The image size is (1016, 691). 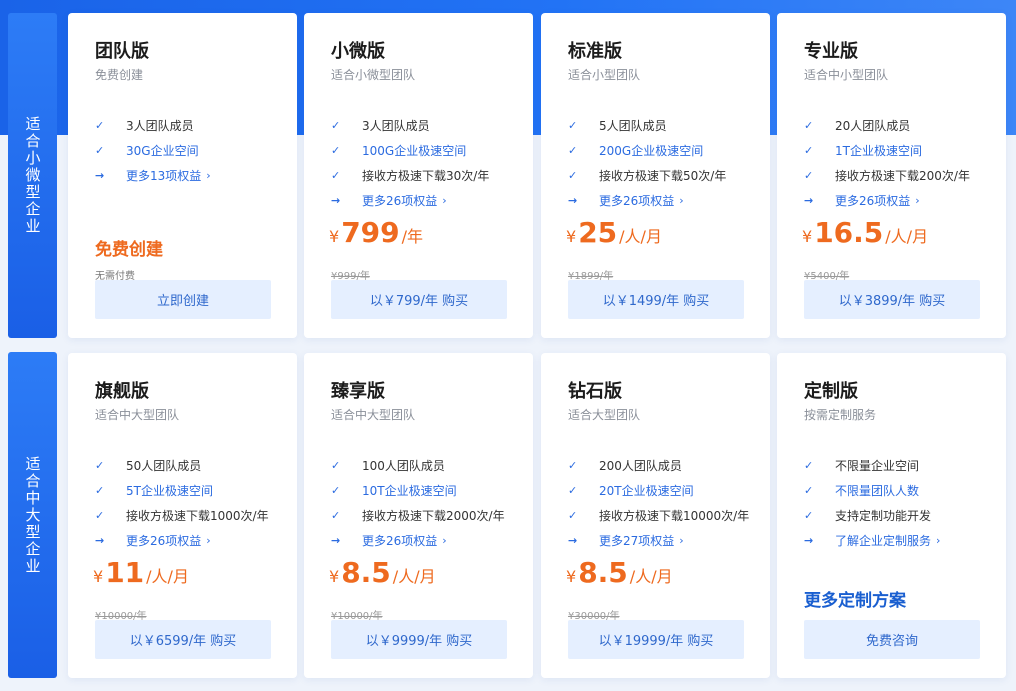 I want to click on band-label: 适合小微型企业, so click(x=32, y=175).